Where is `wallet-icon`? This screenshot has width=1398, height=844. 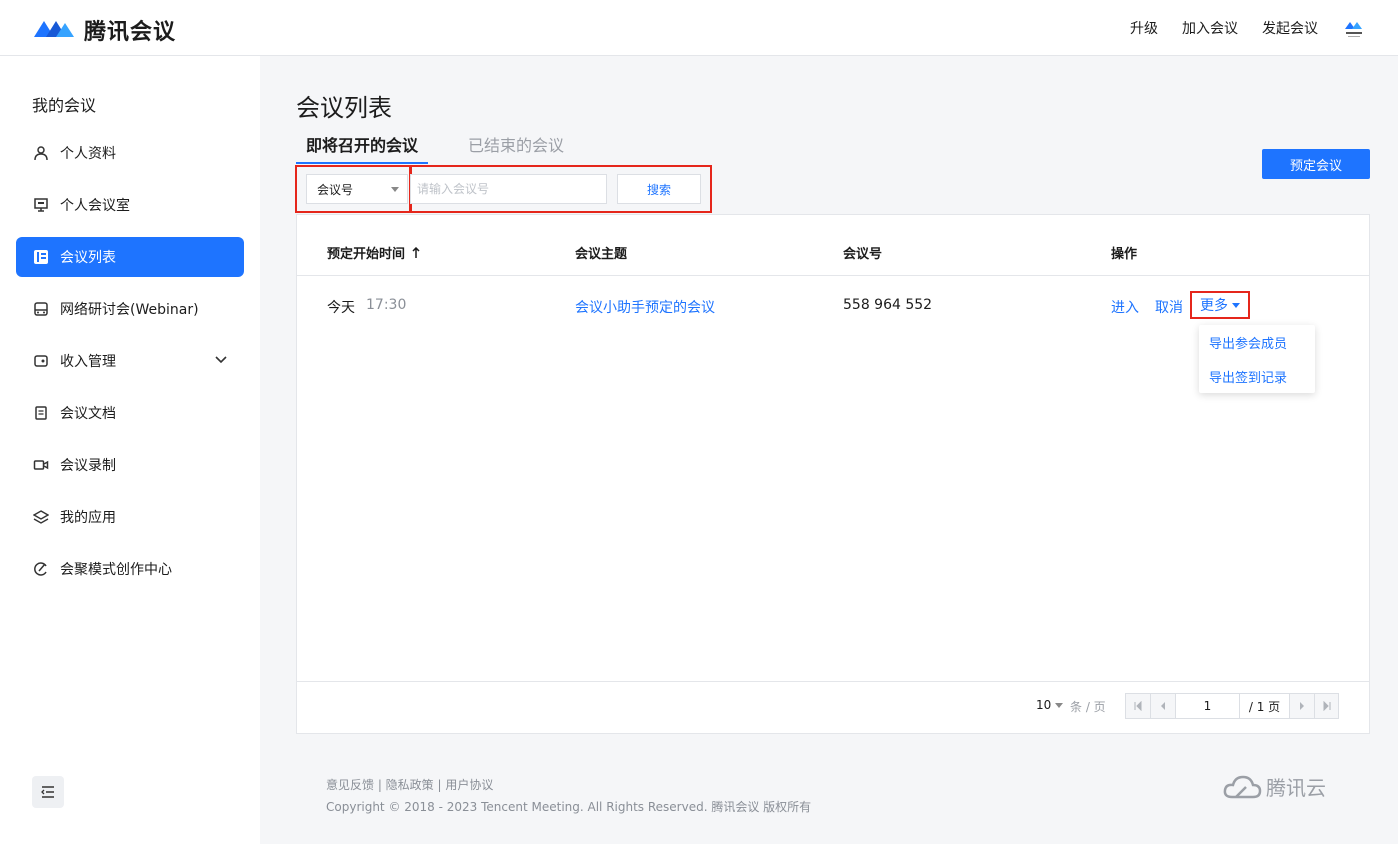 wallet-icon is located at coordinates (41, 361).